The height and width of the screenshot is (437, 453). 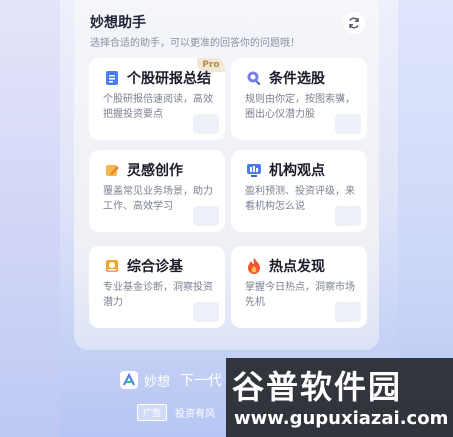 I want to click on brand-name: 妙想, so click(x=157, y=382).